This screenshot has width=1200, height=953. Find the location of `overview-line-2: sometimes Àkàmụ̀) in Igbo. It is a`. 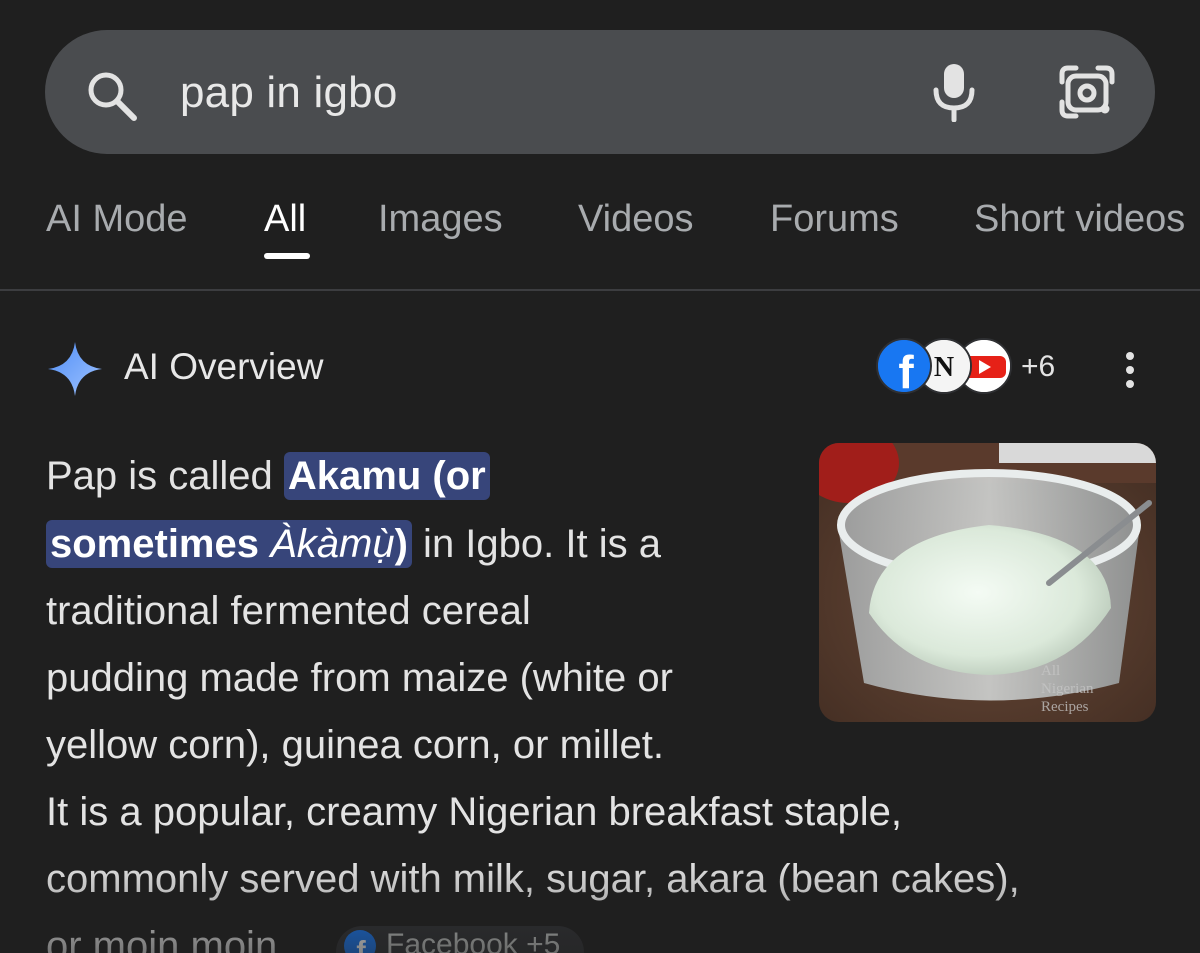

overview-line-2: sometimes Àkàmụ̀) in Igbo. It is a is located at coordinates (353, 544).